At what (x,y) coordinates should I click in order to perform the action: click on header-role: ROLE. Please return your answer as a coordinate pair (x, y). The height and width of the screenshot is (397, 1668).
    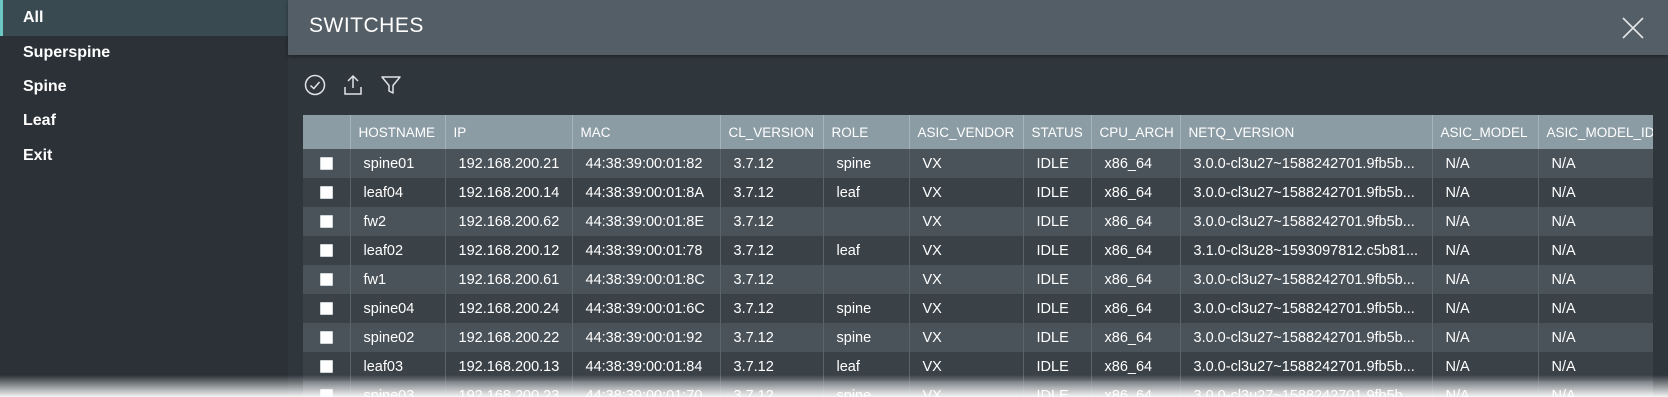
    Looking at the image, I should click on (866, 132).